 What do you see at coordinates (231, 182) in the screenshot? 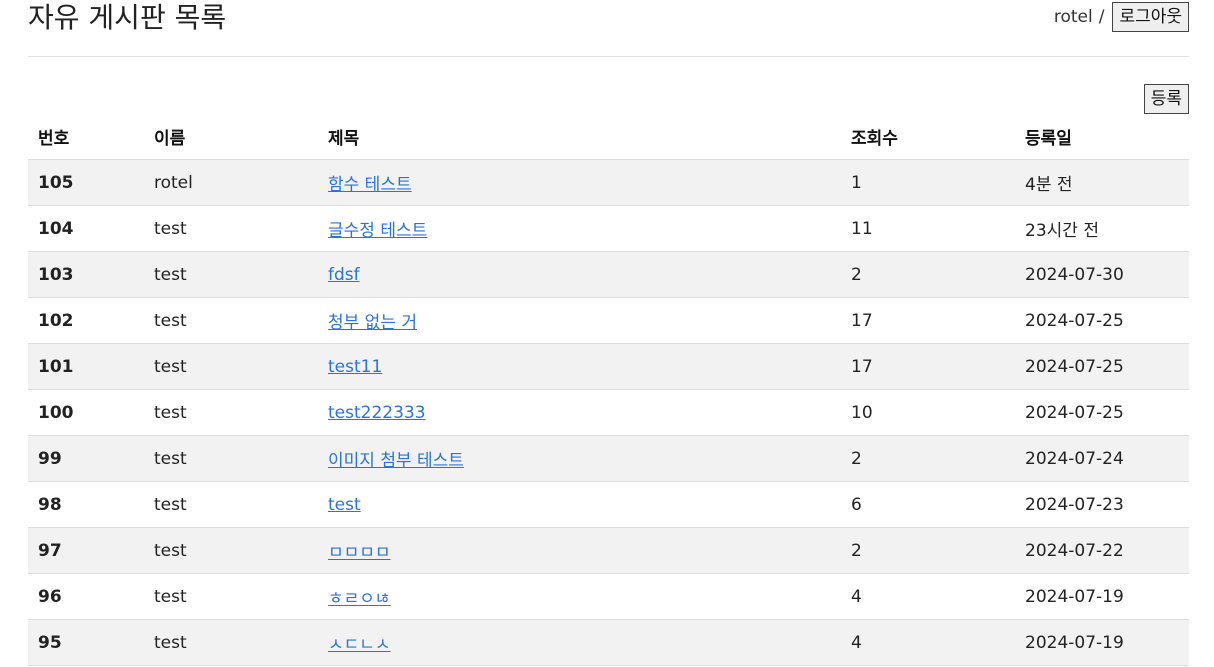
I see `author-name: rotel` at bounding box center [231, 182].